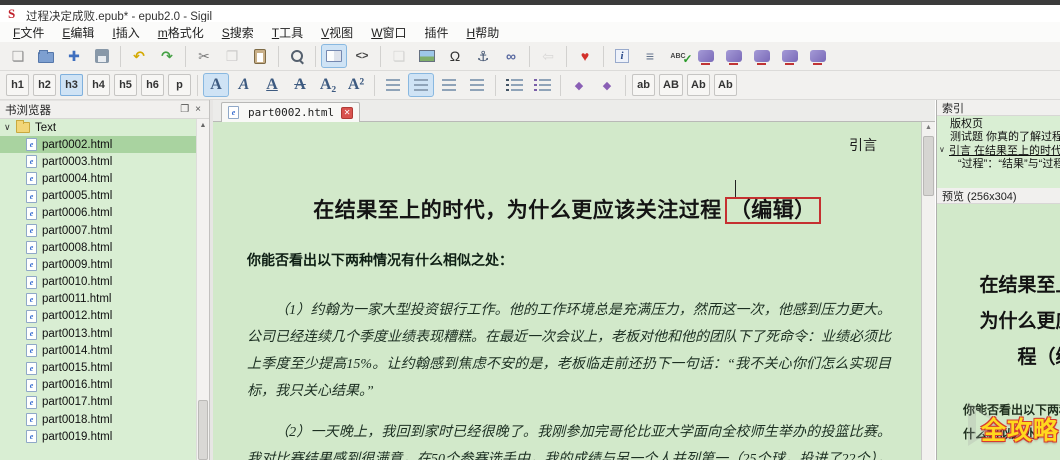 This screenshot has width=1060, height=460. Describe the element at coordinates (328, 85) in the screenshot. I see `subscript-button: A₂` at that location.